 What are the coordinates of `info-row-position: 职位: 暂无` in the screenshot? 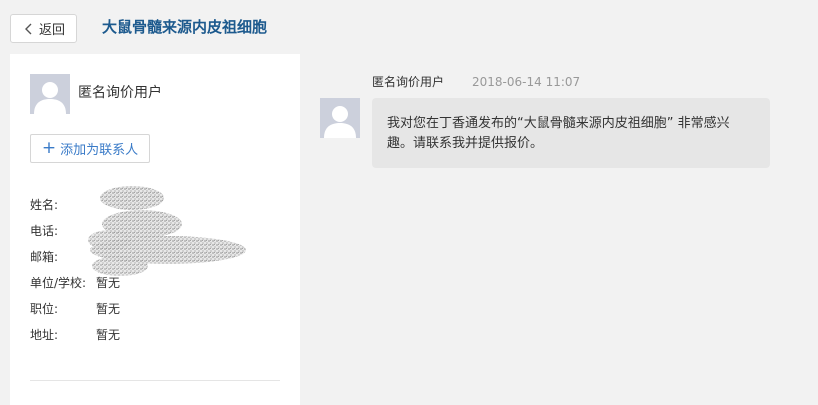 It's located at (160, 309).